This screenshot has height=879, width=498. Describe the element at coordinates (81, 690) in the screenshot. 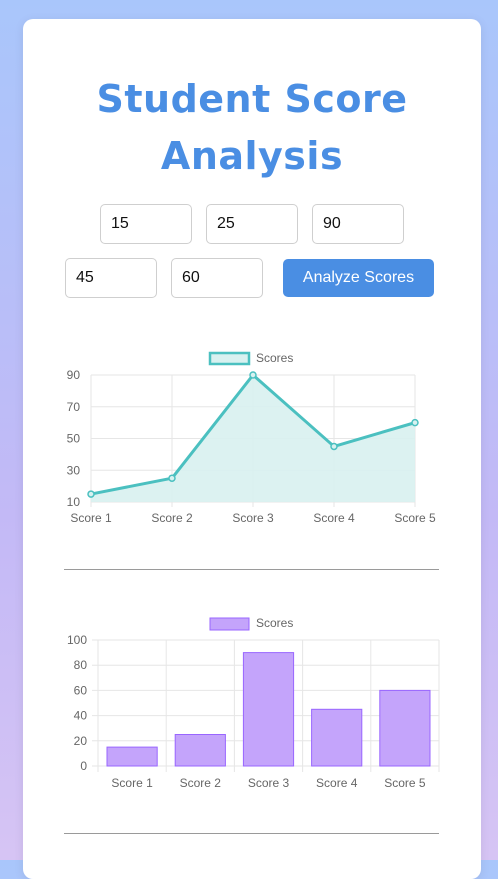

I see `y-tick-label: 60` at that location.